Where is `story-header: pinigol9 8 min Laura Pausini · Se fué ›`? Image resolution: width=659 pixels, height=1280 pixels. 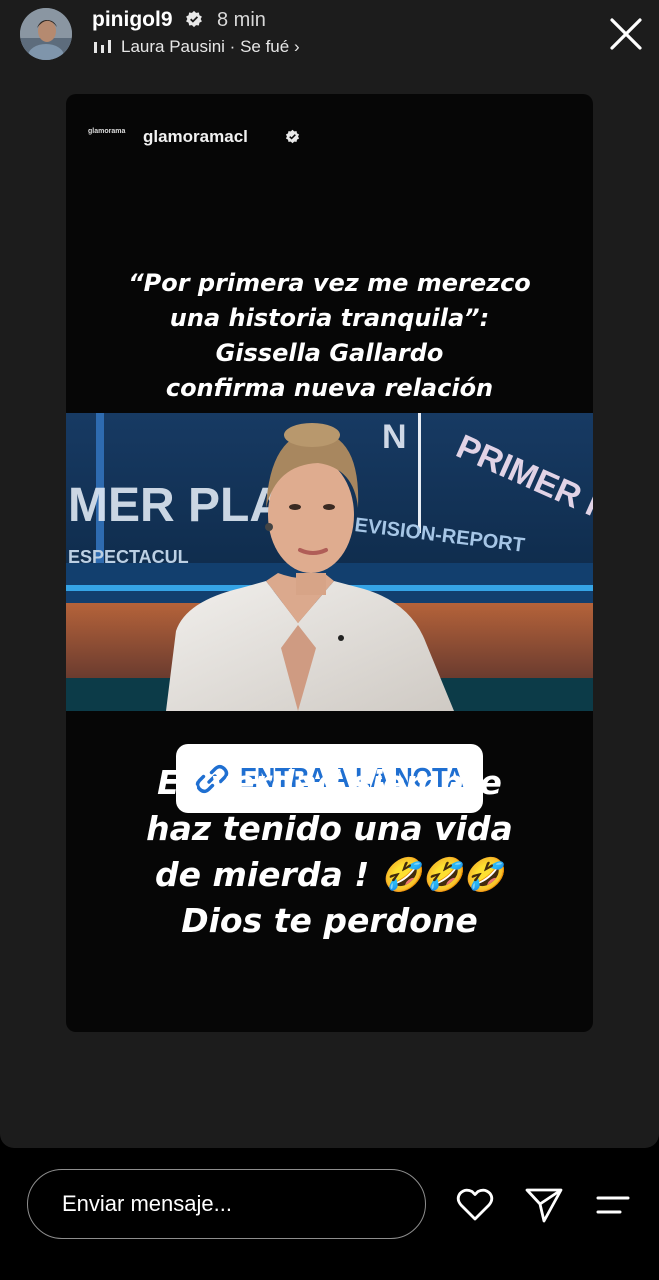 story-header: pinigol9 8 min Laura Pausini · Se fué › is located at coordinates (329, 35).